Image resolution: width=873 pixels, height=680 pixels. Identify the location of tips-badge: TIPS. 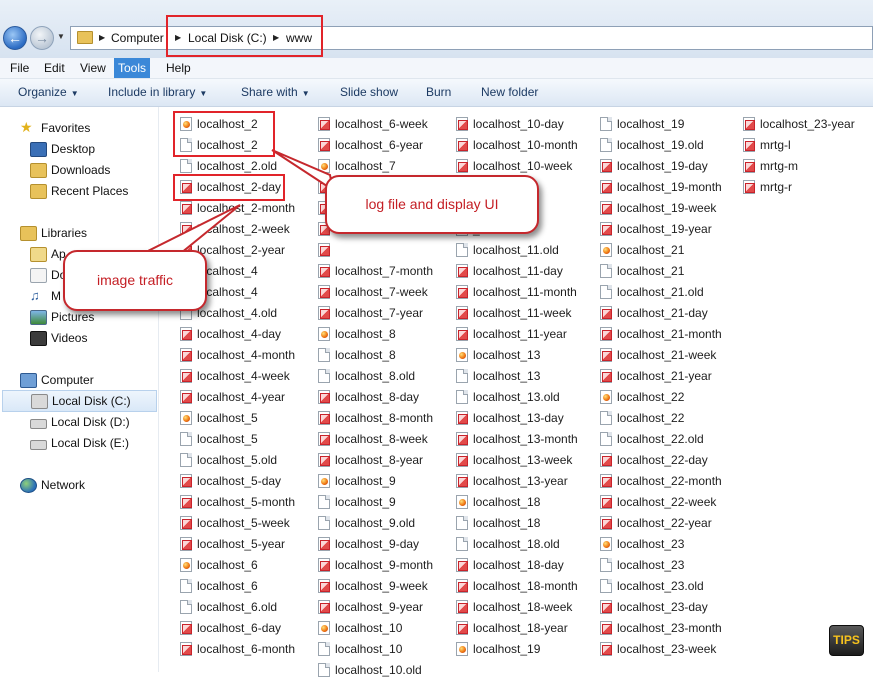
(846, 640).